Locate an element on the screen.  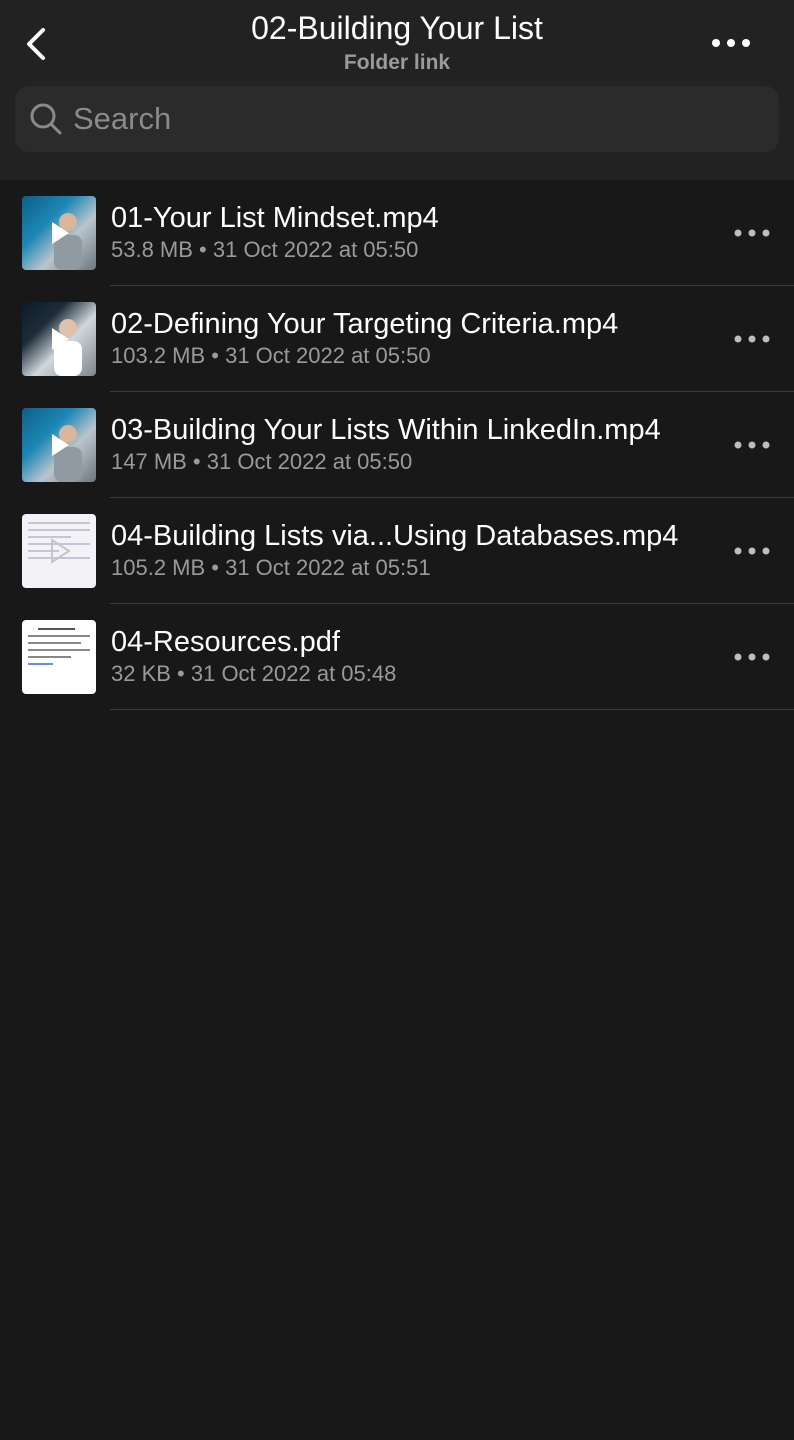
header-more-button is located at coordinates (731, 43).